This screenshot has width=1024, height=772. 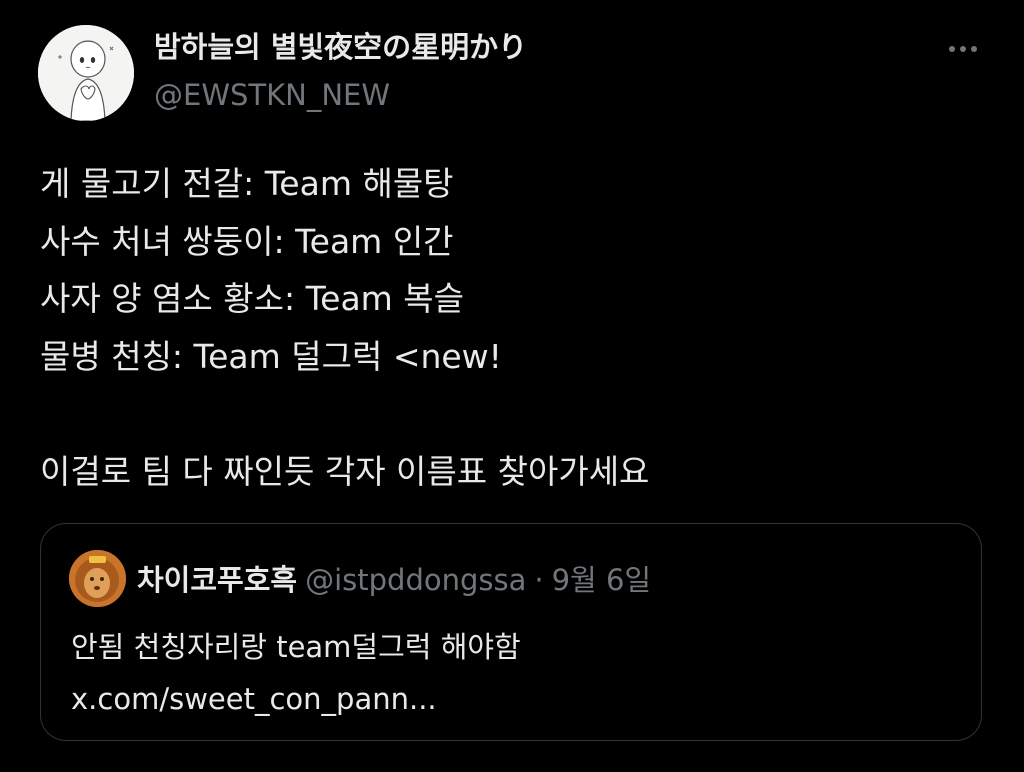 What do you see at coordinates (271, 356) in the screenshot?
I see `tweet-body-line: 물병 천칭: Team 덜그럭 <new!` at bounding box center [271, 356].